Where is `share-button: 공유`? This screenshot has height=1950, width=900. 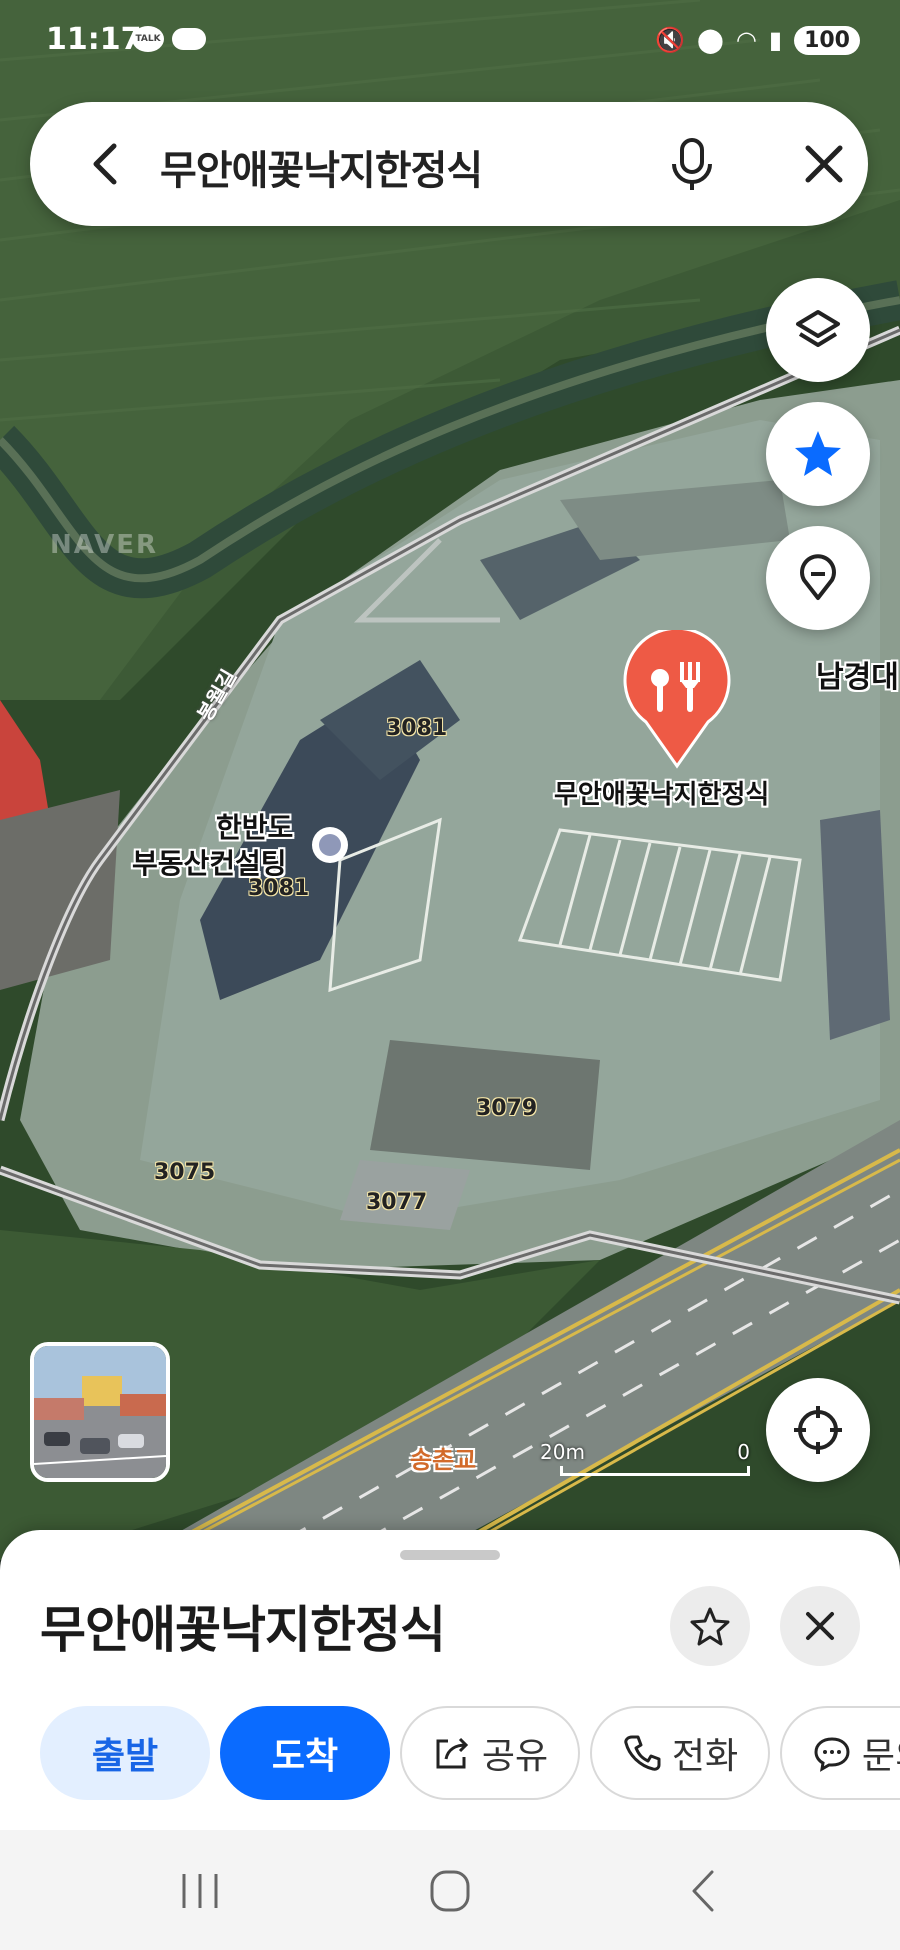 share-button: 공유 is located at coordinates (490, 1753).